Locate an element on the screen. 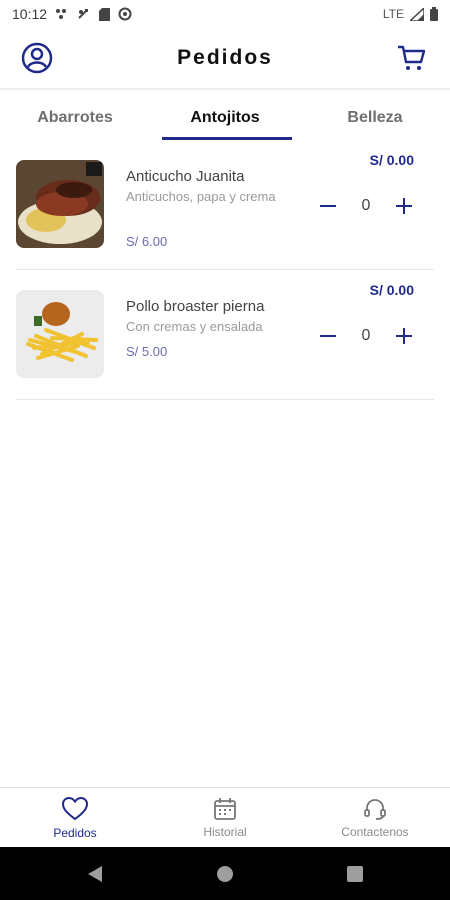 Image resolution: width=450 pixels, height=900 pixels. app-bar-divider is located at coordinates (225, 89).